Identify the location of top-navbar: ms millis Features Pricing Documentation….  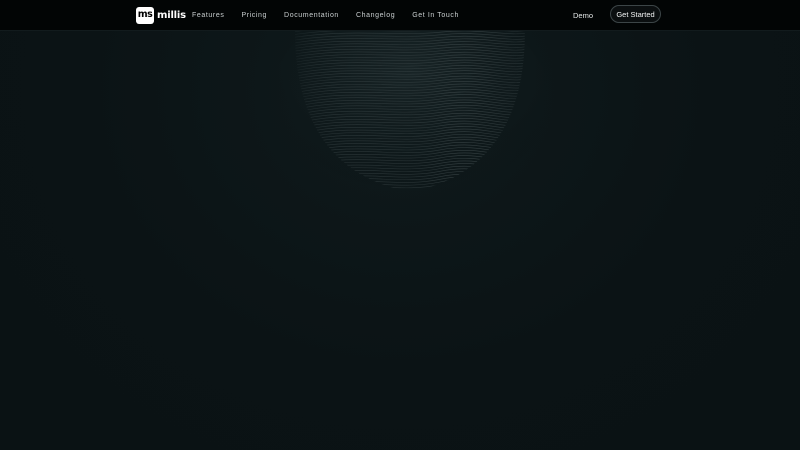
(400, 15).